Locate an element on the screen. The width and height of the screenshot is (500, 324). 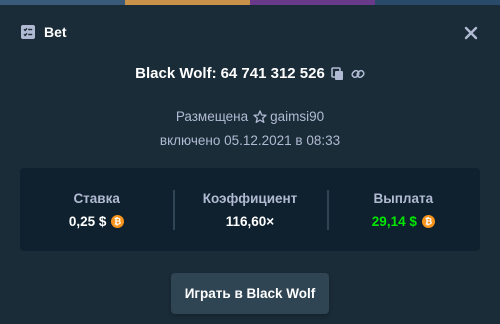
stat-multiplier-value-row: 116,60× is located at coordinates (250, 221).